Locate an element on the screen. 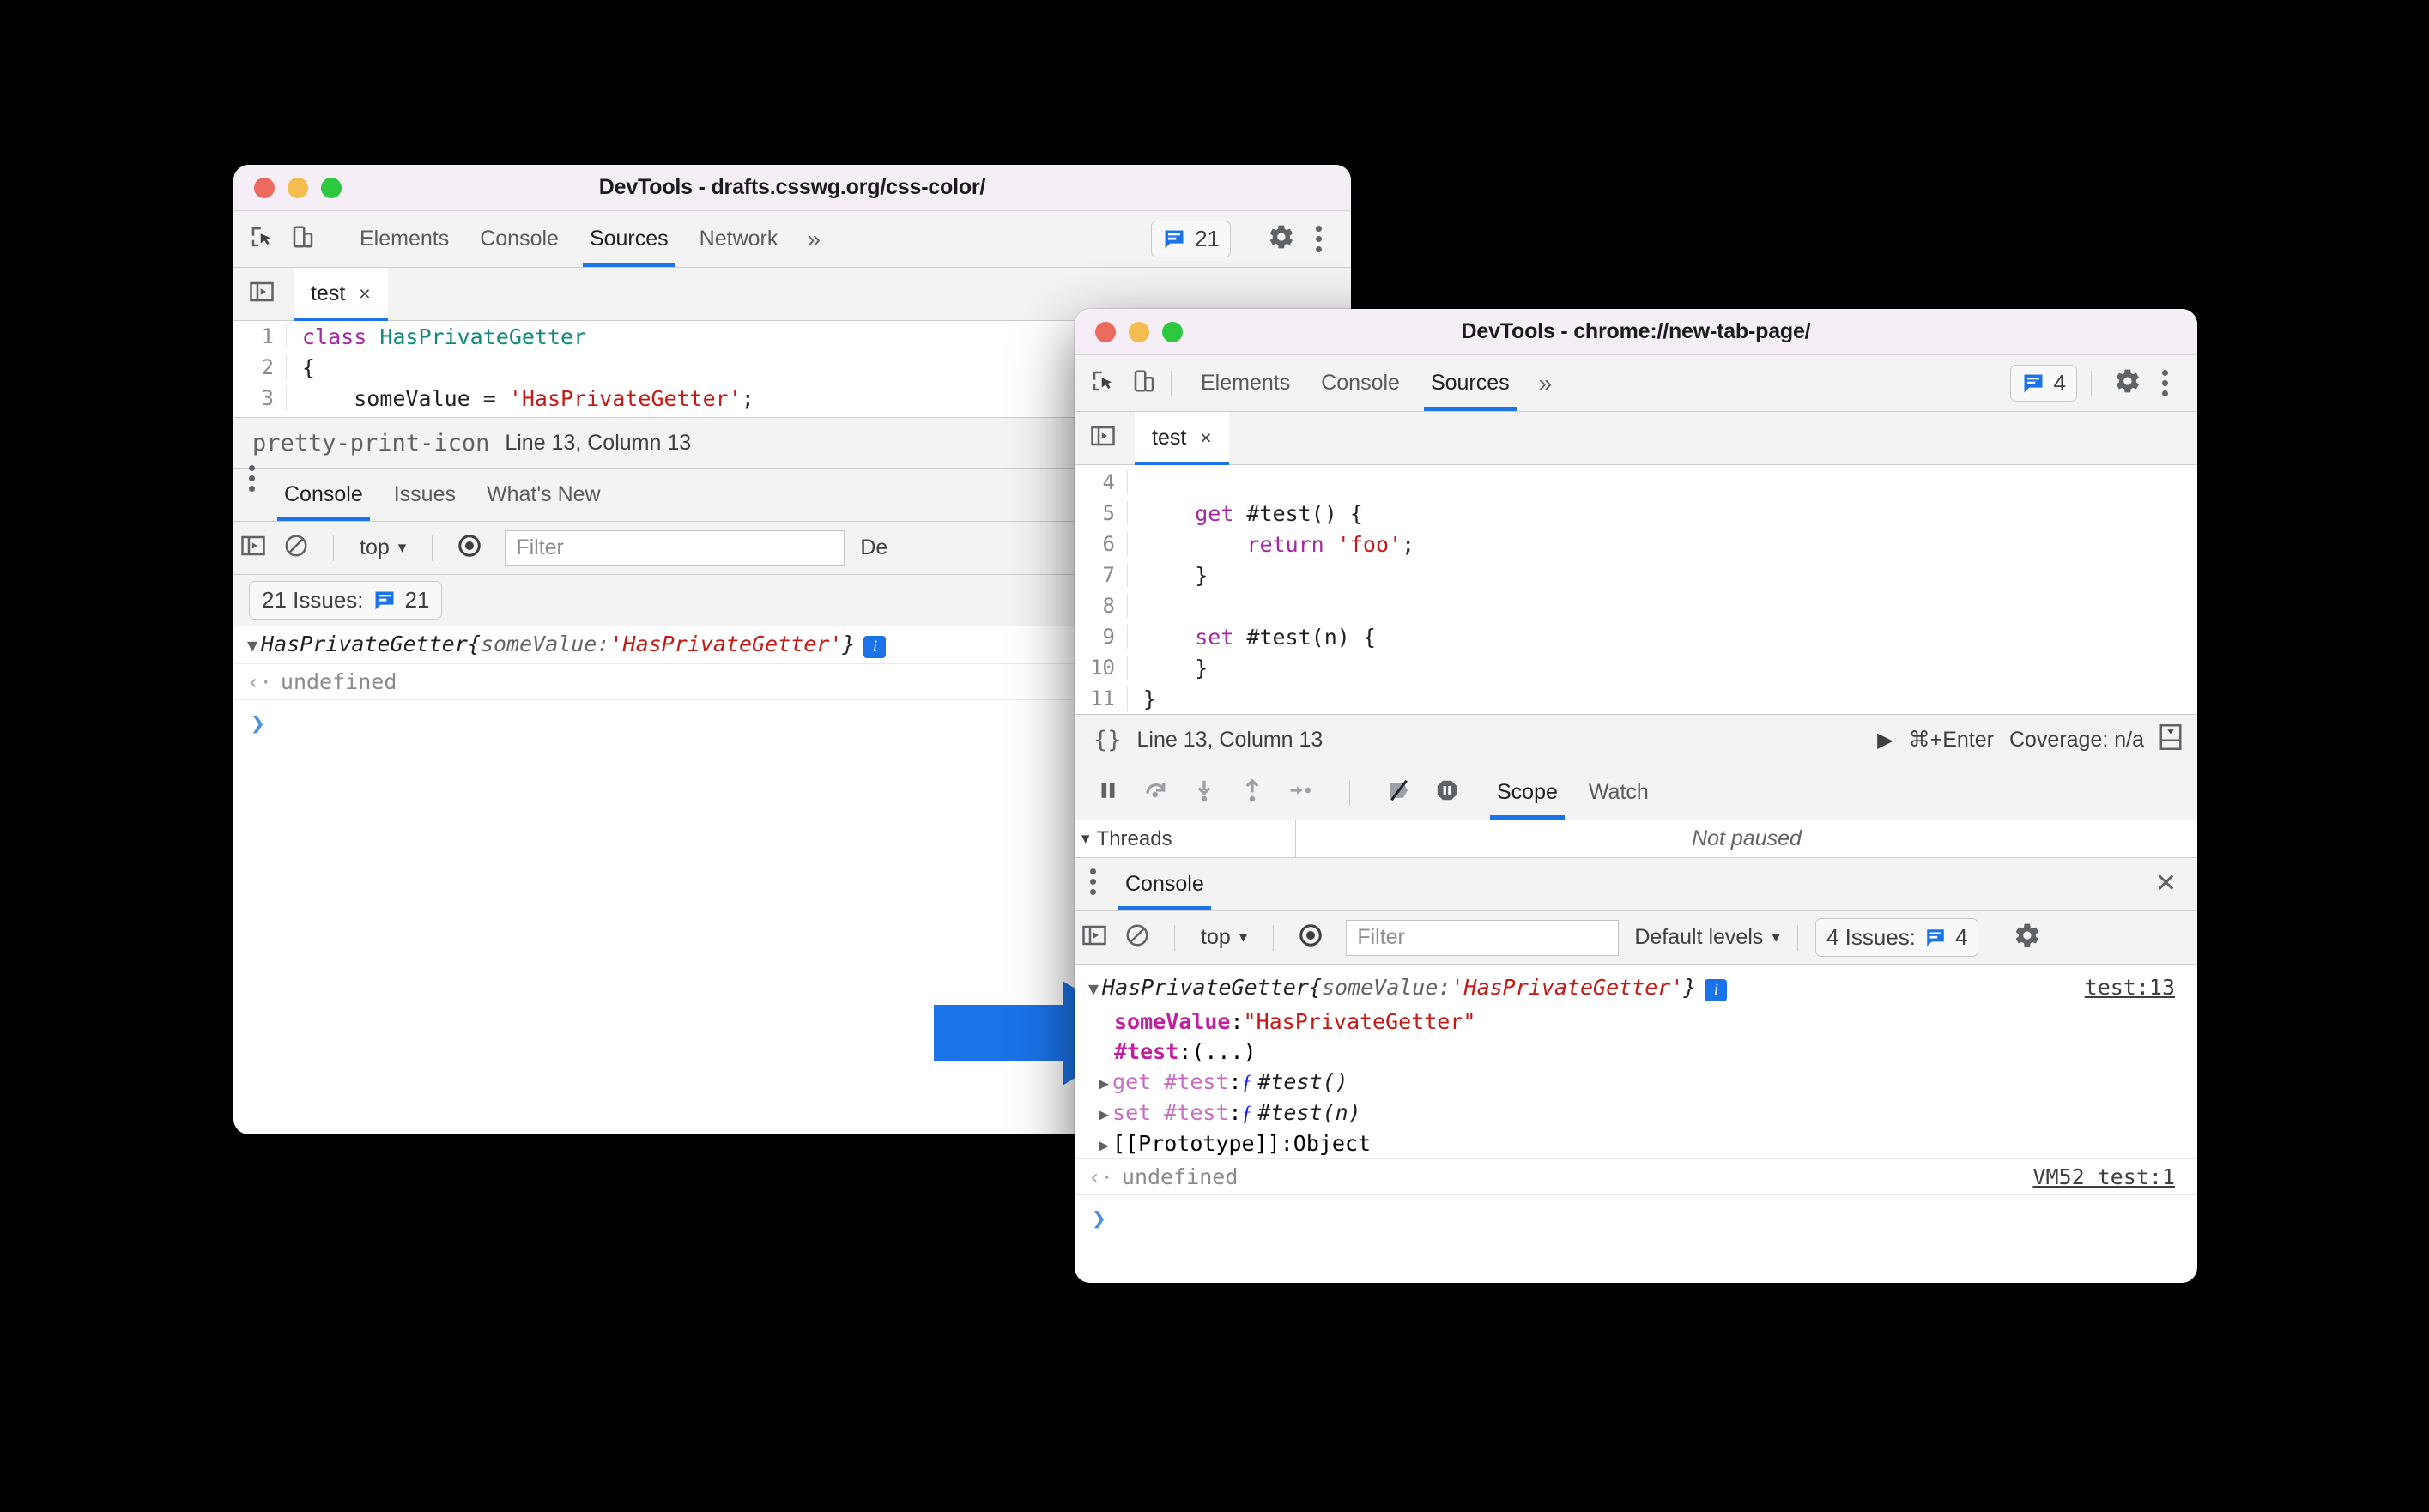 This screenshot has height=1512, width=2429. code-line: 6 return 'foo'; is located at coordinates (1636, 544).